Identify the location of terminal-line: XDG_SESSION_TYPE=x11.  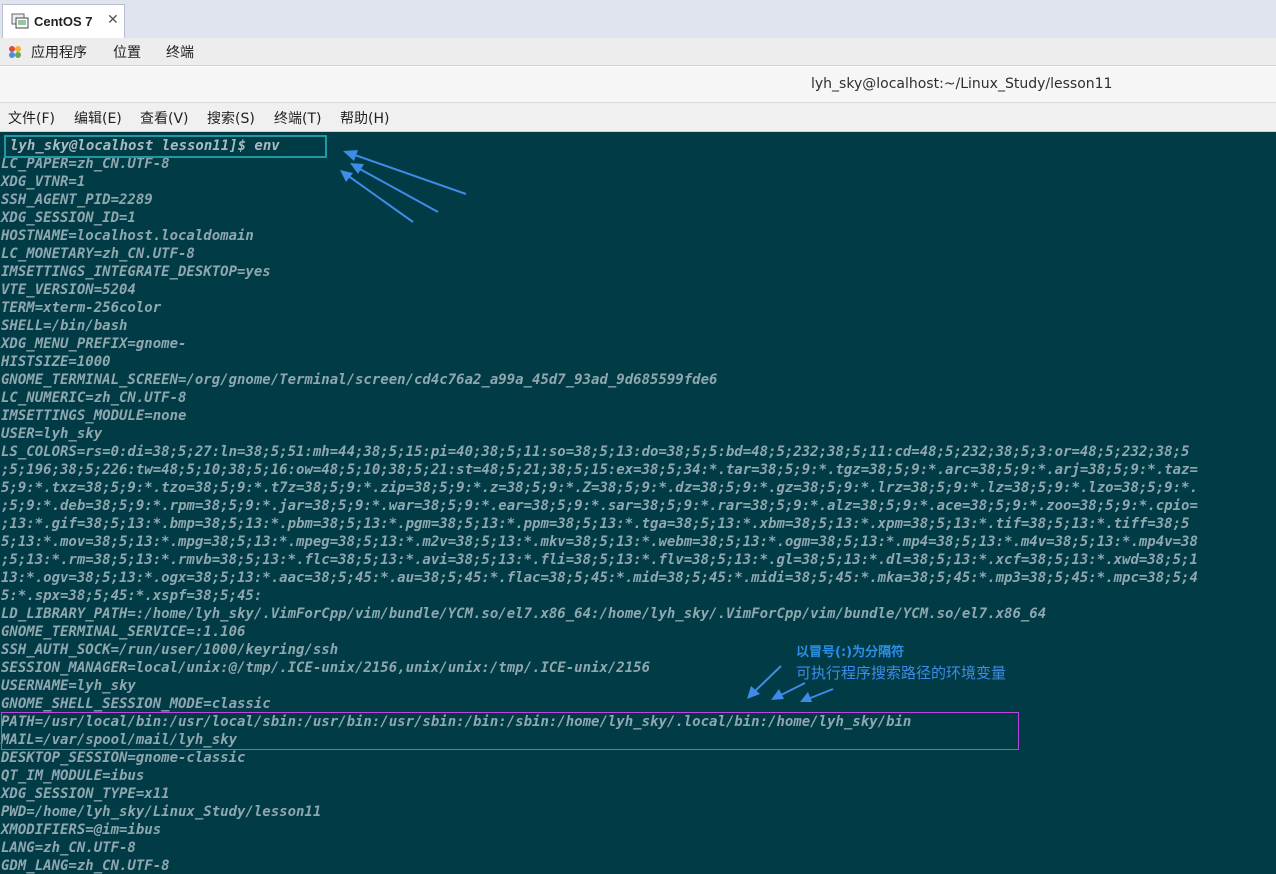
(85, 794).